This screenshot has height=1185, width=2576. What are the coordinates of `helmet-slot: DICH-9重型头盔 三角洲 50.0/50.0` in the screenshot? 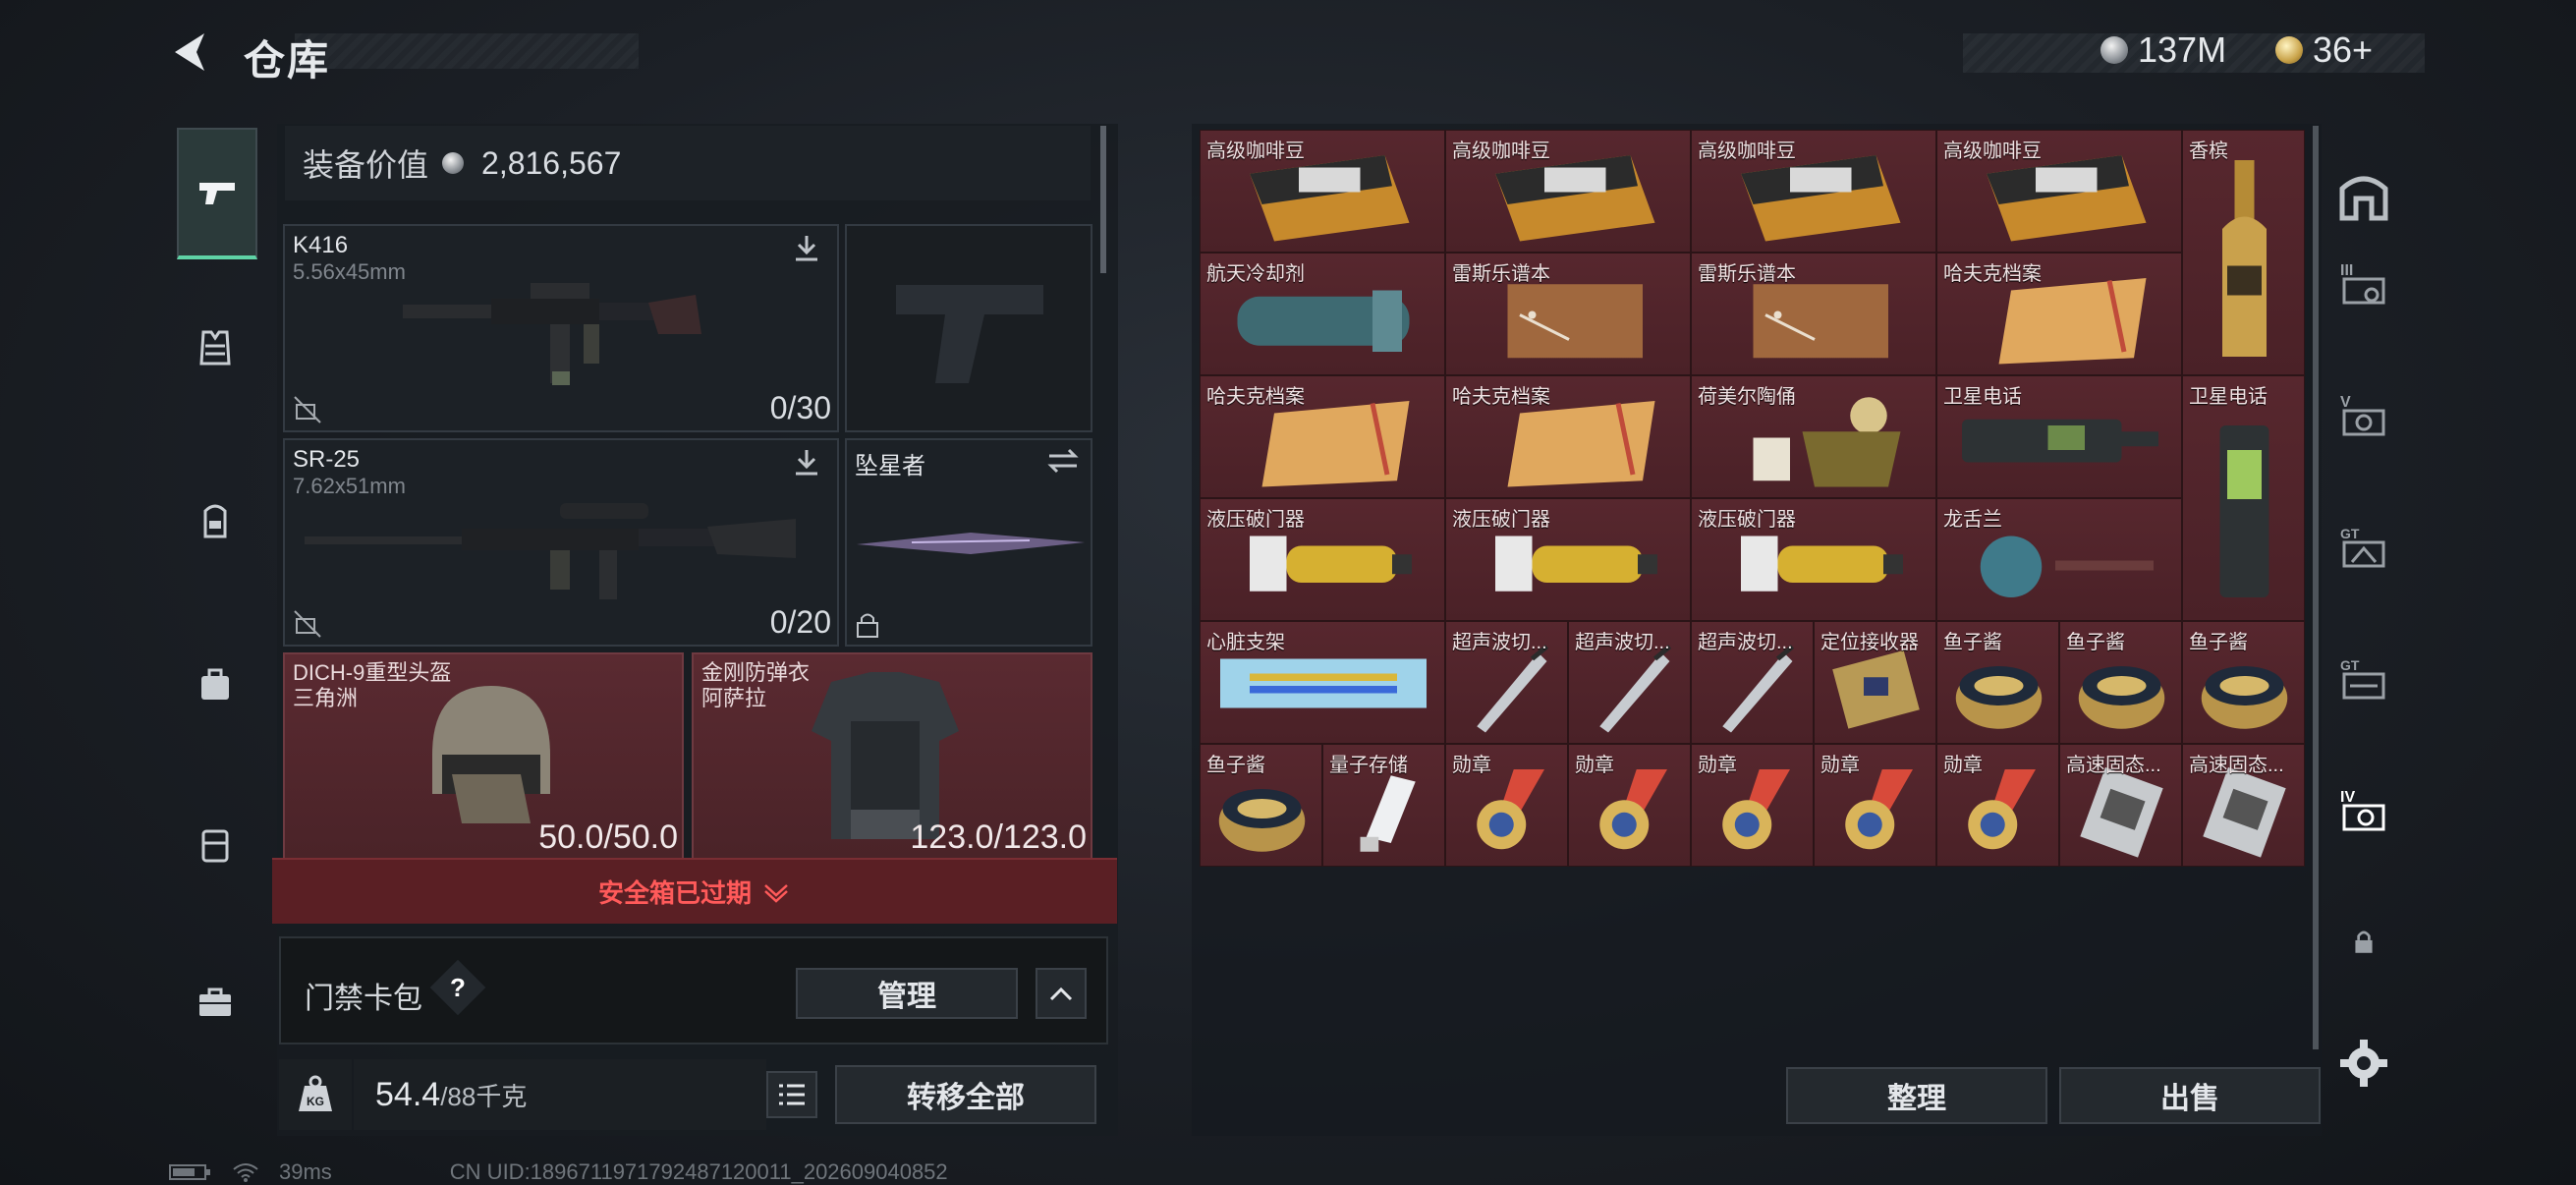 It's located at (483, 757).